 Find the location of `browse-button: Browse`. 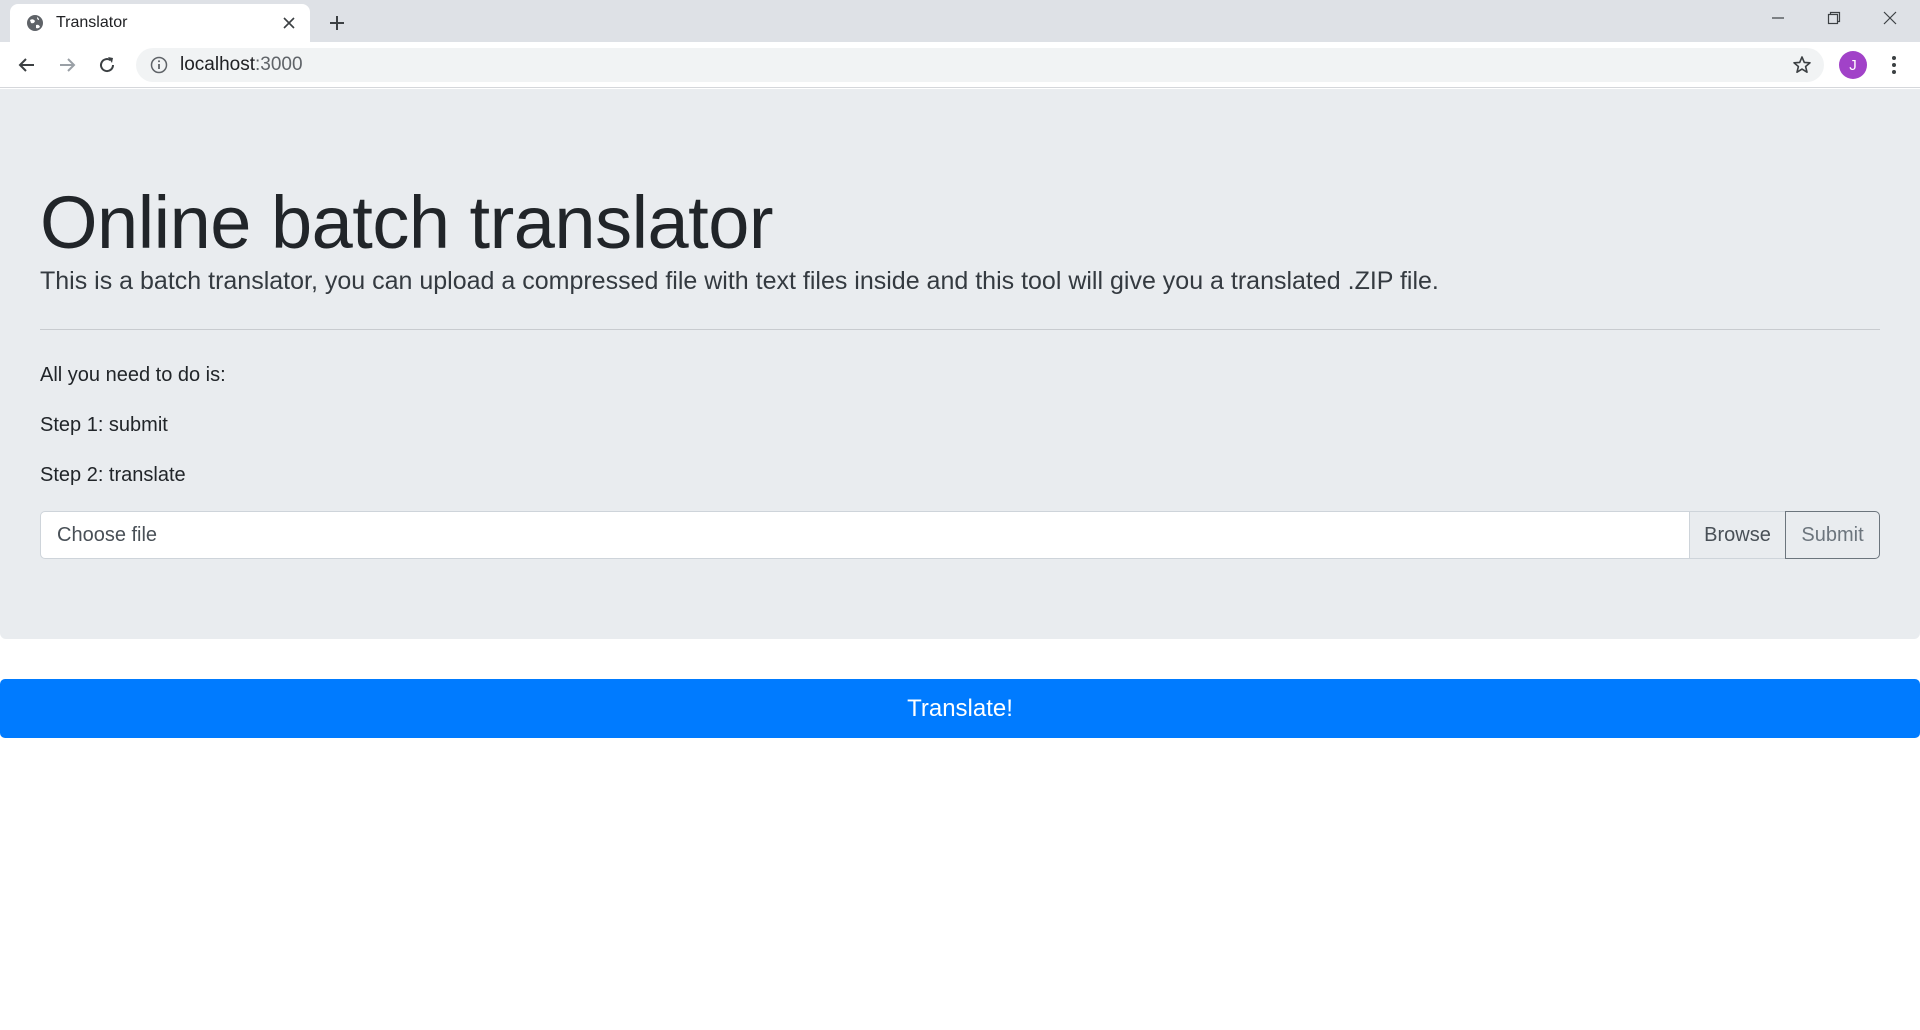

browse-button: Browse is located at coordinates (1737, 535).